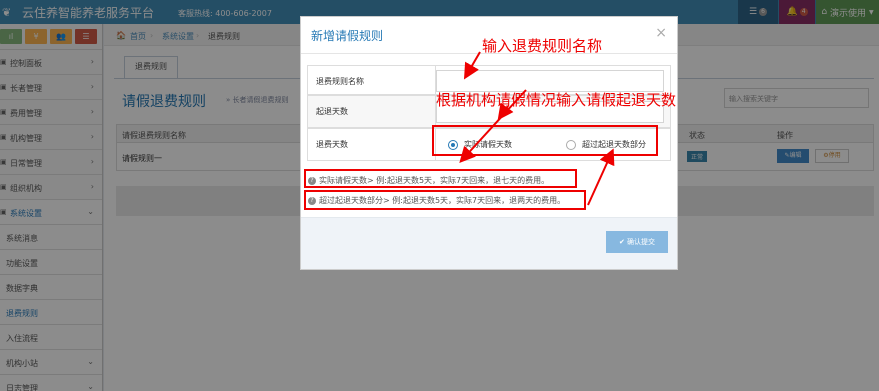  What do you see at coordinates (537, 128) in the screenshot?
I see `annotation-arrows` at bounding box center [537, 128].